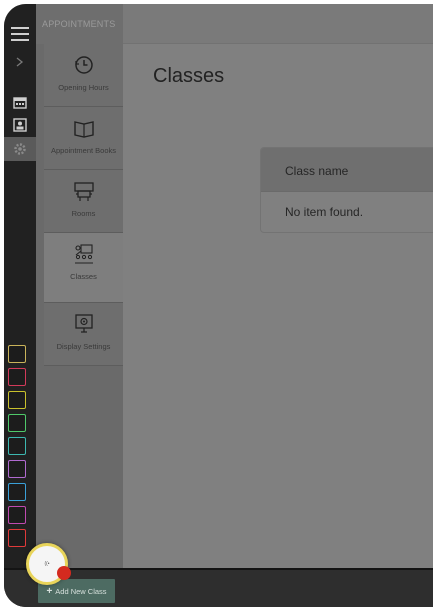 The height and width of the screenshot is (607, 433). What do you see at coordinates (17, 400) in the screenshot?
I see `grid-app-icon` at bounding box center [17, 400].